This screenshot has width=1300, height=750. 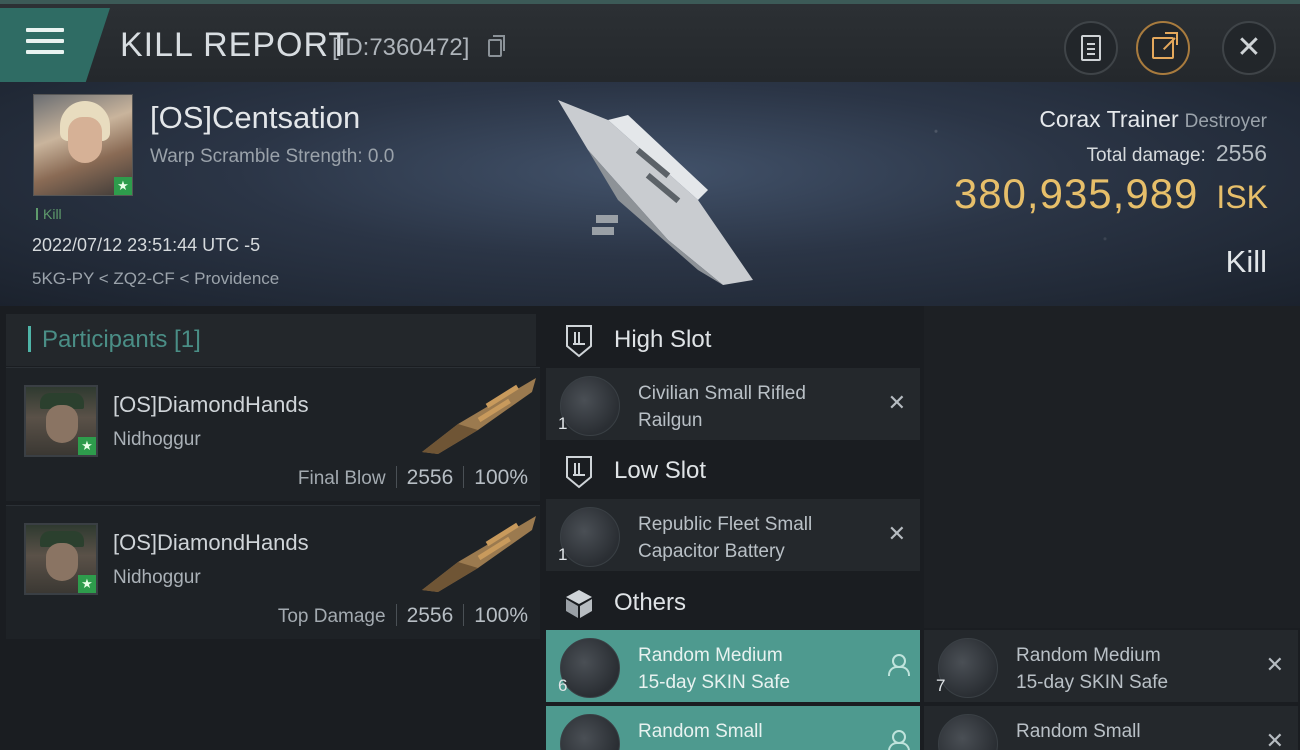 I want to click on kill-timestamp: 2022/07/12 23:51:44 UTC -5, so click(x=146, y=245).